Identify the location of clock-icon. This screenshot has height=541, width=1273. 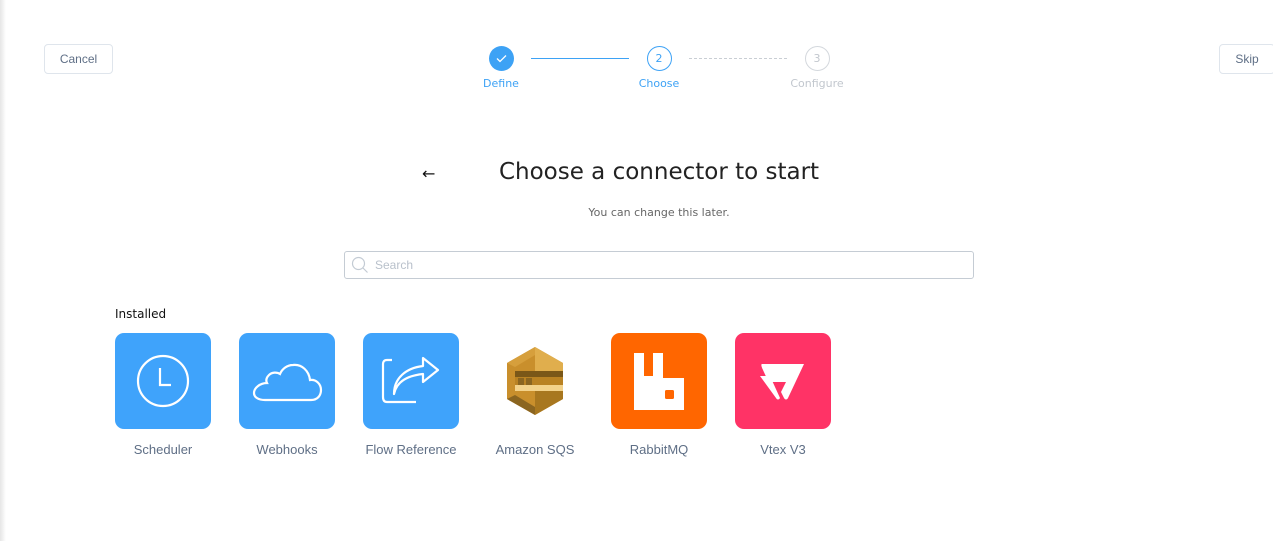
(163, 381).